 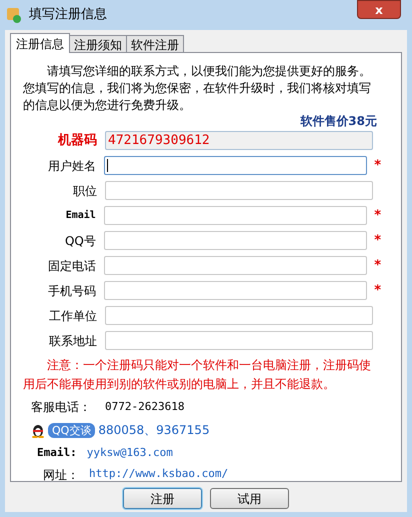 What do you see at coordinates (61, 475) in the screenshot?
I see `website-label: 网址：` at bounding box center [61, 475].